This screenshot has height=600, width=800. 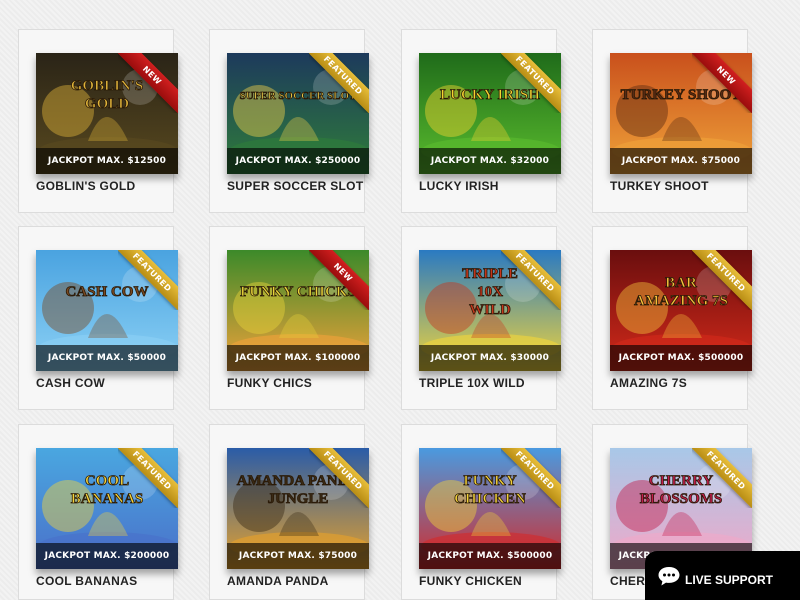 What do you see at coordinates (489, 581) in the screenshot?
I see `game-title: FUNKY CHICKEN` at bounding box center [489, 581].